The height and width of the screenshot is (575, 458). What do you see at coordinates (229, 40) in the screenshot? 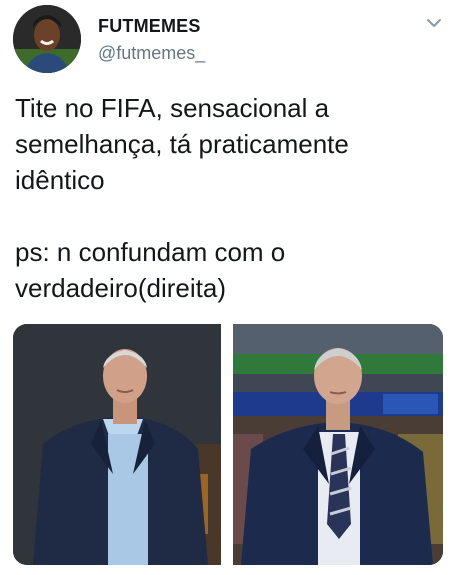
I see `tweet-header: FUTMEMES @futmemes_` at bounding box center [229, 40].